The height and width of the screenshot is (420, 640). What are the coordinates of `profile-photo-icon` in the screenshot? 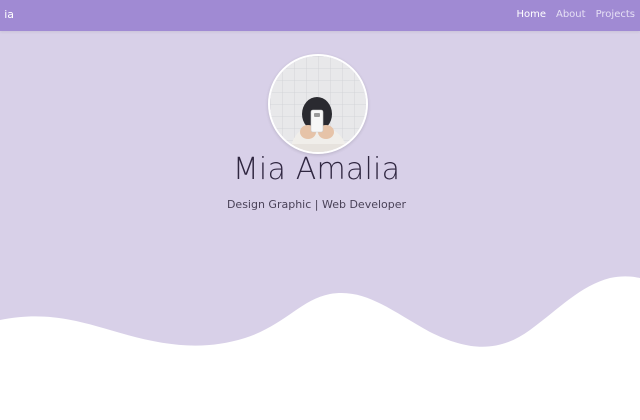 It's located at (318, 104).